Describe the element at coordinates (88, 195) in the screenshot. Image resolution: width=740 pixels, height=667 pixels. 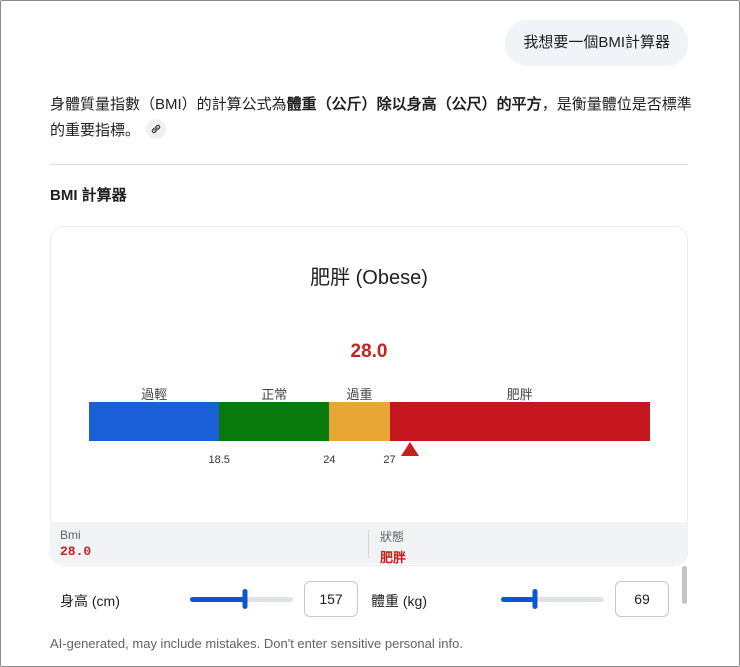
I see `section-title: BMI 計算器` at that location.